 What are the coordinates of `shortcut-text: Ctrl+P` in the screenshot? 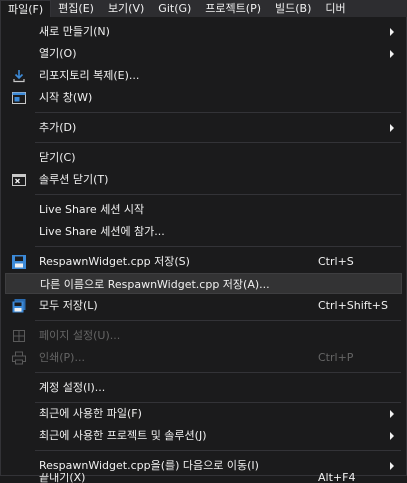 It's located at (336, 357).